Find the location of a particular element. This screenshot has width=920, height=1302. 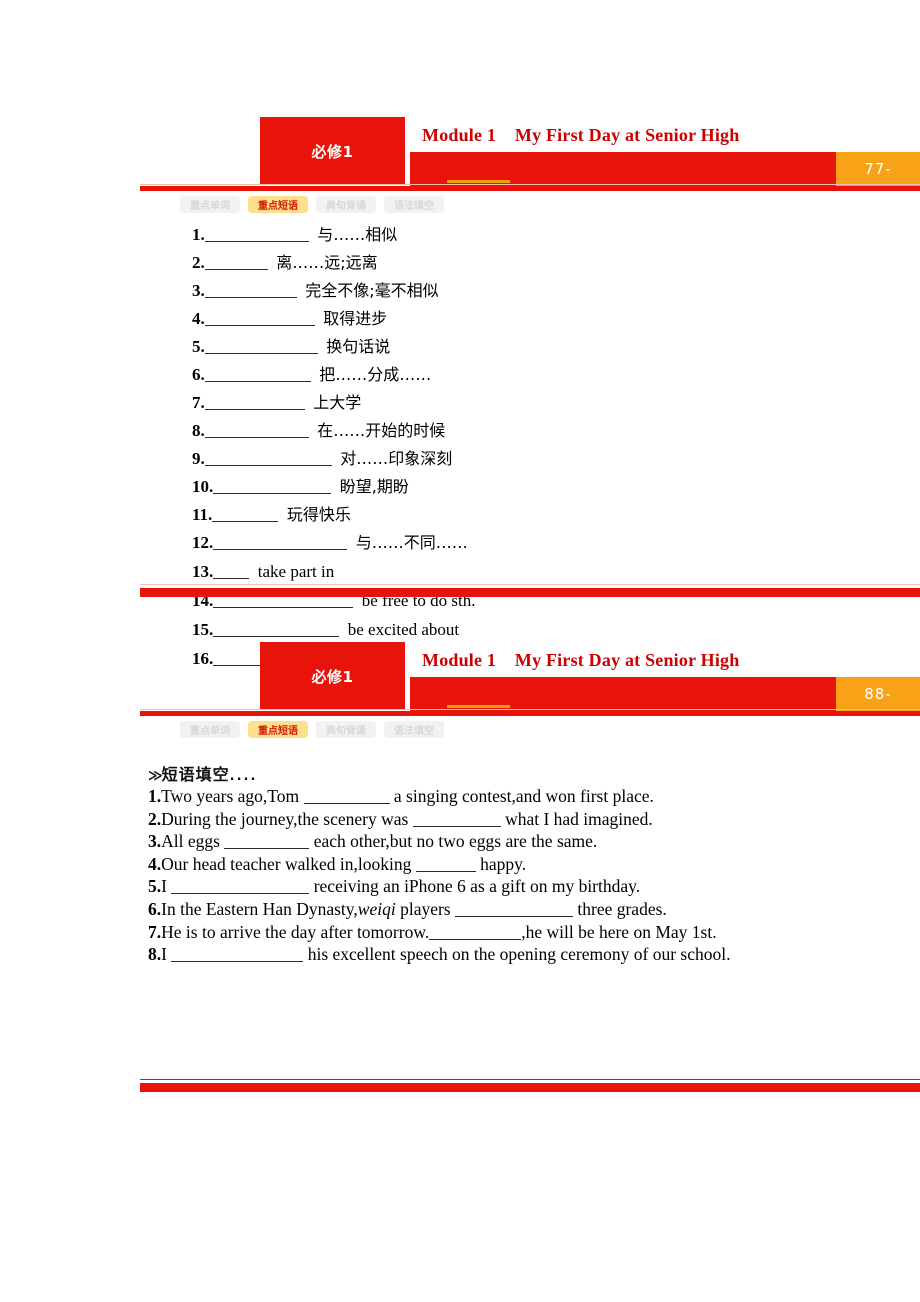

sentence-text: ,he will be here on May 1st. is located at coordinates (619, 931).